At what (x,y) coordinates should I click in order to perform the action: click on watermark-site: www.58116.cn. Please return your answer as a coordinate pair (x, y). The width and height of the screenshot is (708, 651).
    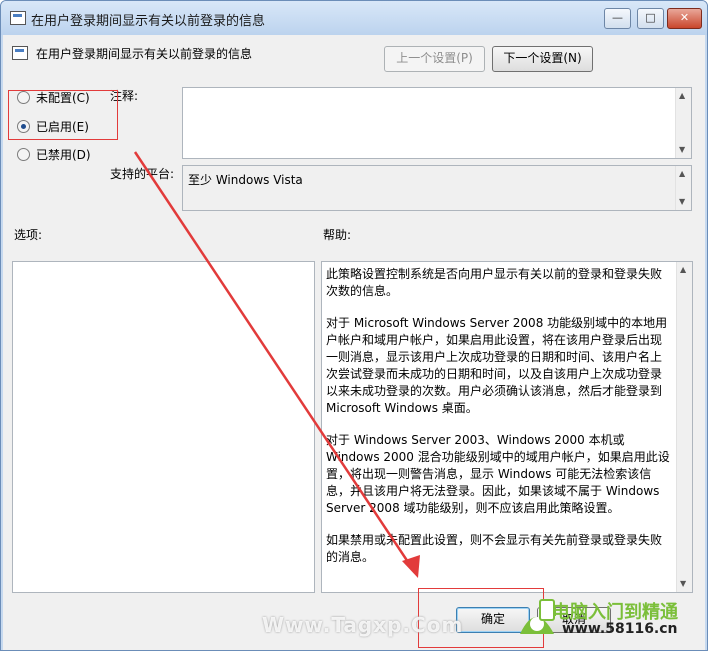
    Looking at the image, I should click on (620, 629).